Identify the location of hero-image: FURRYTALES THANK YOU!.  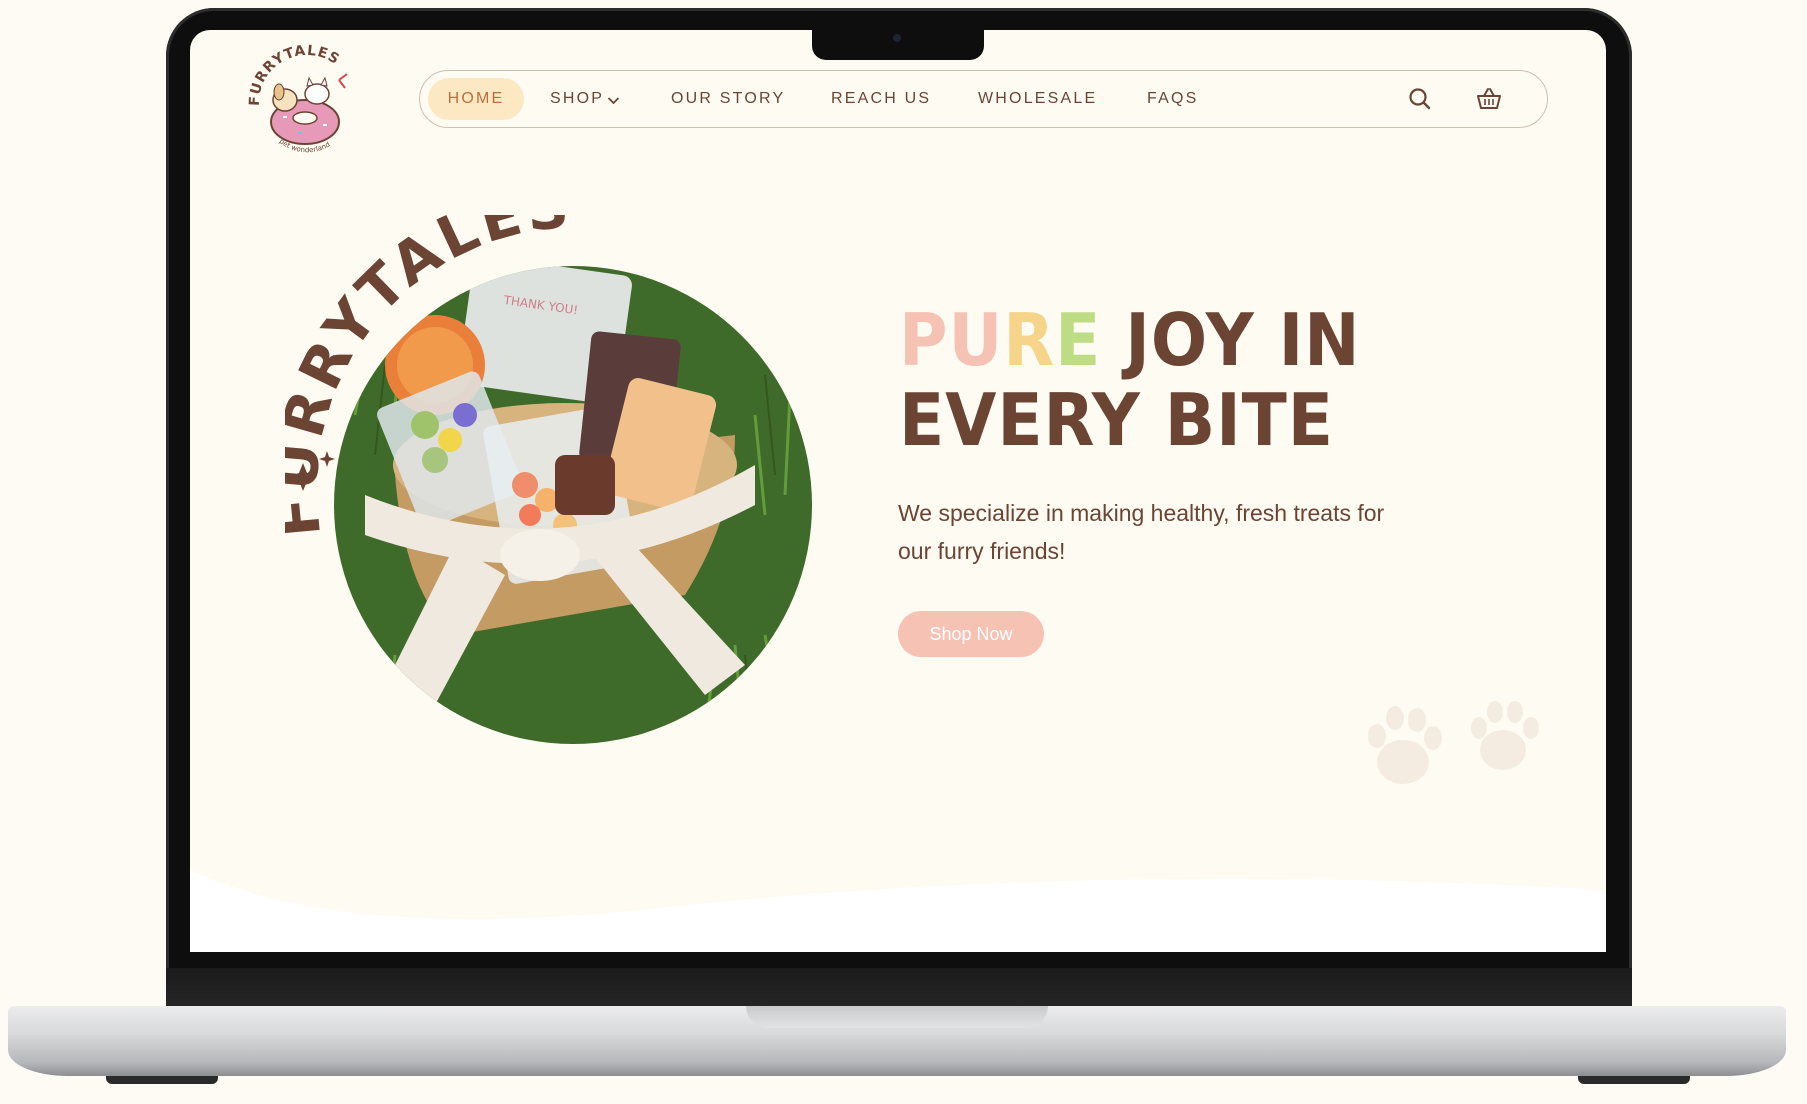
(548, 479).